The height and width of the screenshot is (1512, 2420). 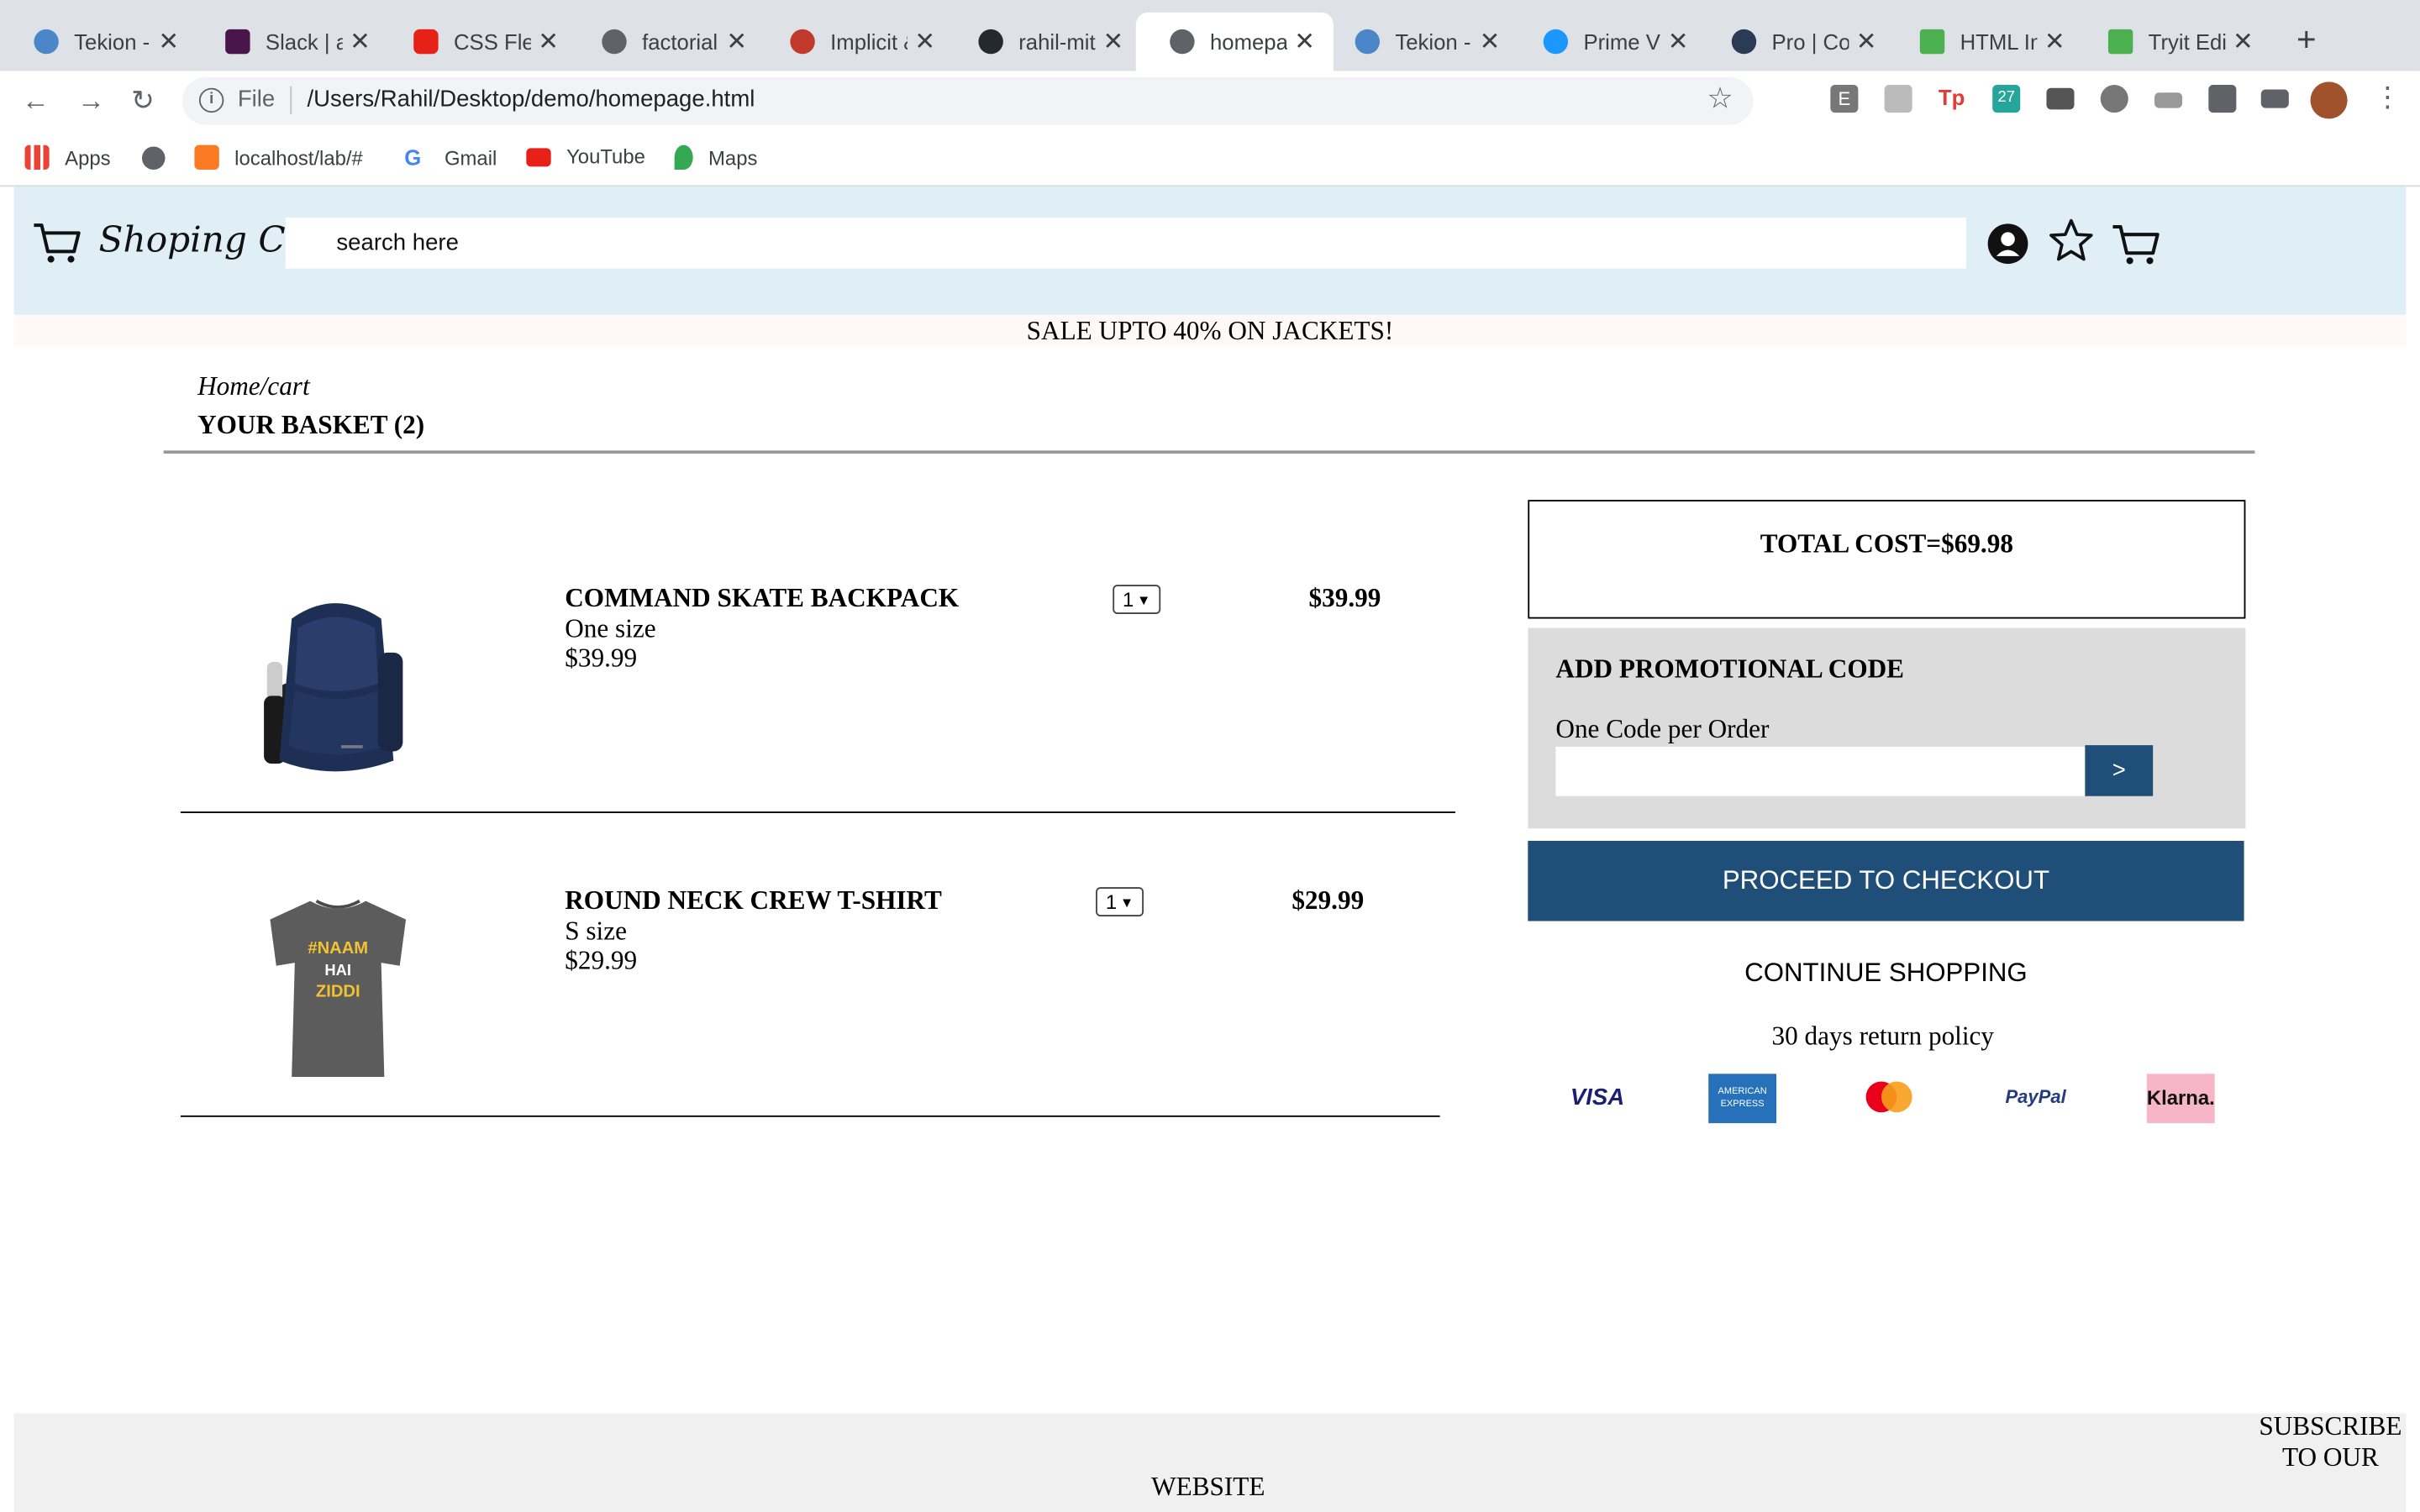 I want to click on bookmark-star-icon: ☆, so click(x=1720, y=99).